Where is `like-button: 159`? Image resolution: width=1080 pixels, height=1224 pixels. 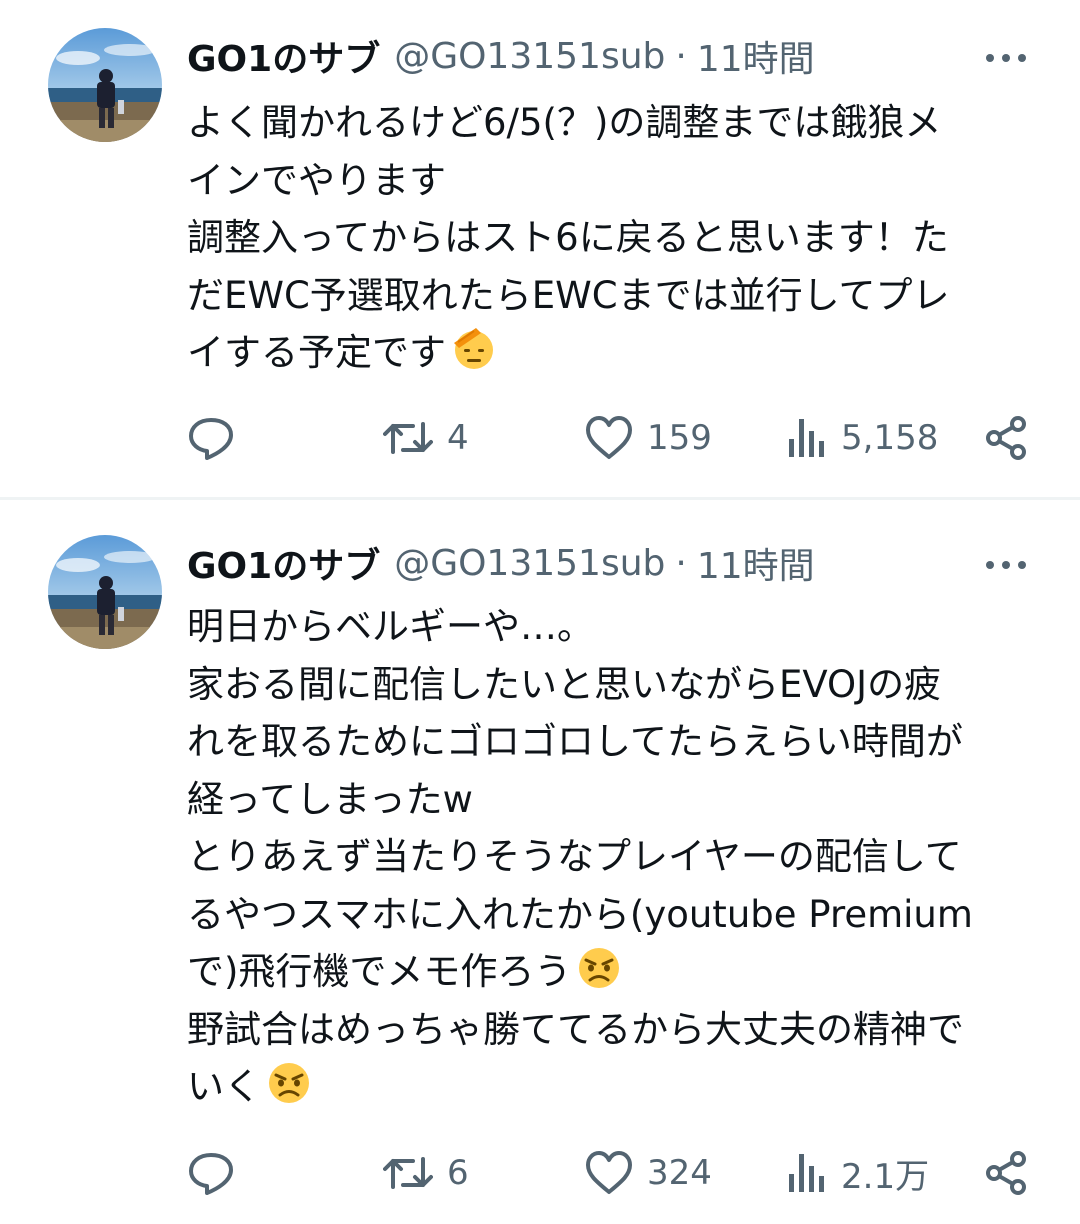
like-button: 159 is located at coordinates (648, 438).